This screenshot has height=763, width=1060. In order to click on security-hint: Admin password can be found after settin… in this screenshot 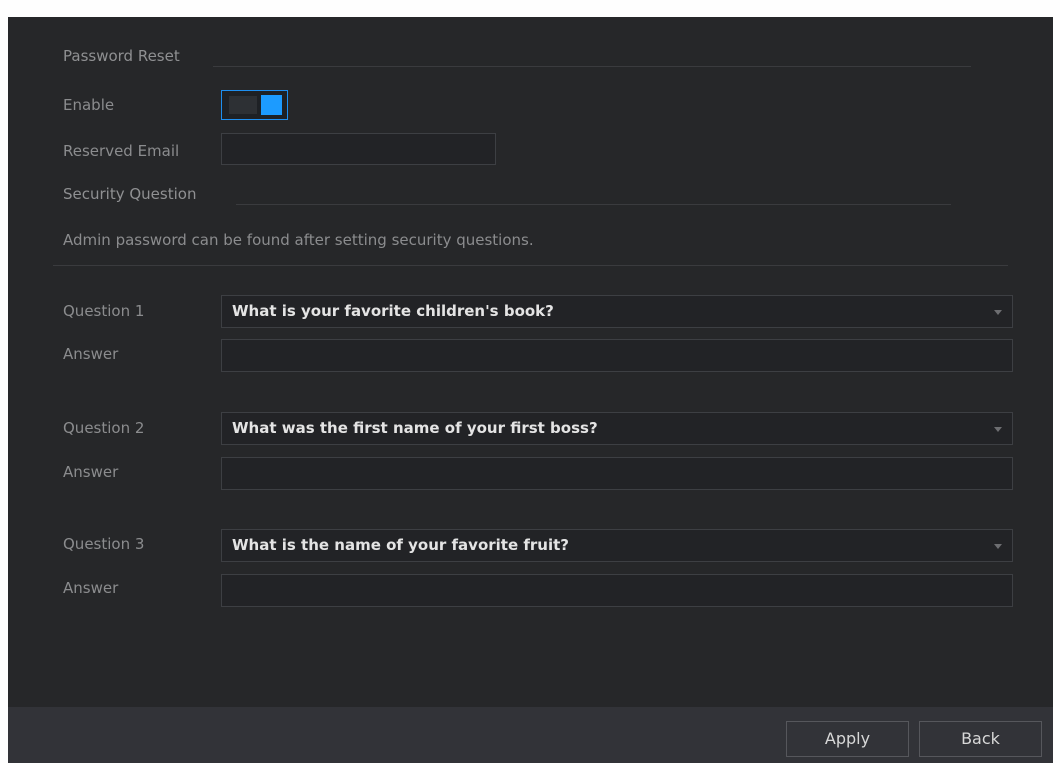, I will do `click(298, 240)`.